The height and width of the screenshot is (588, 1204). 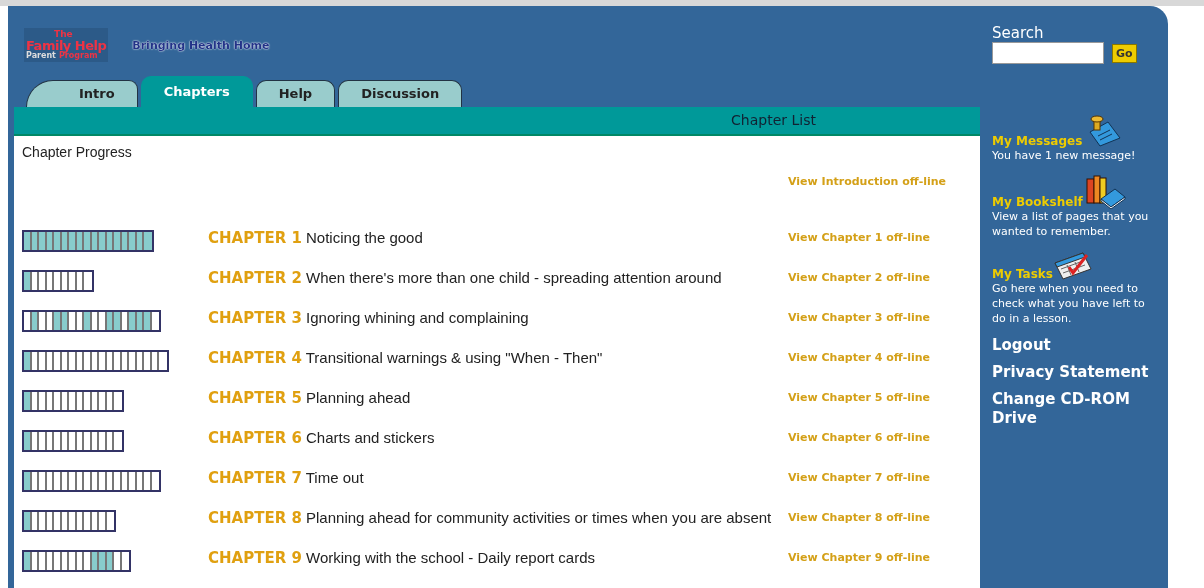 What do you see at coordinates (286, 478) in the screenshot?
I see `chapter-title: CHAPTER 7 Time out` at bounding box center [286, 478].